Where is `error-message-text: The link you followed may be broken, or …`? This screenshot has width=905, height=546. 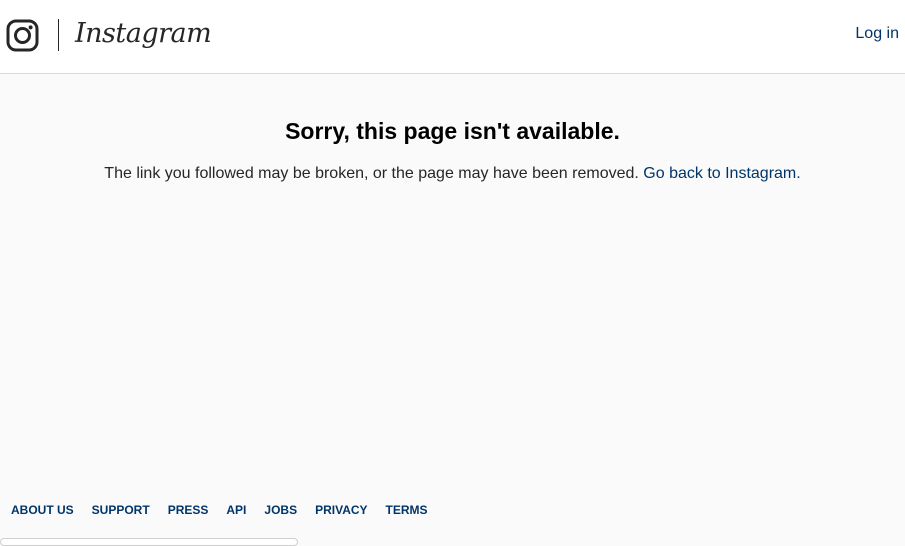
error-message-text: The link you followed may be broken, or … is located at coordinates (371, 173).